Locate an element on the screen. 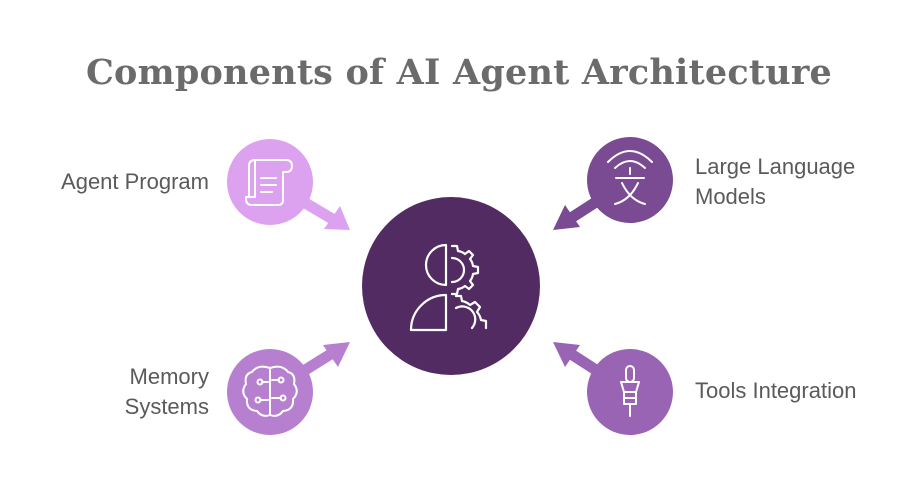  node-agent-program is located at coordinates (288, 184).